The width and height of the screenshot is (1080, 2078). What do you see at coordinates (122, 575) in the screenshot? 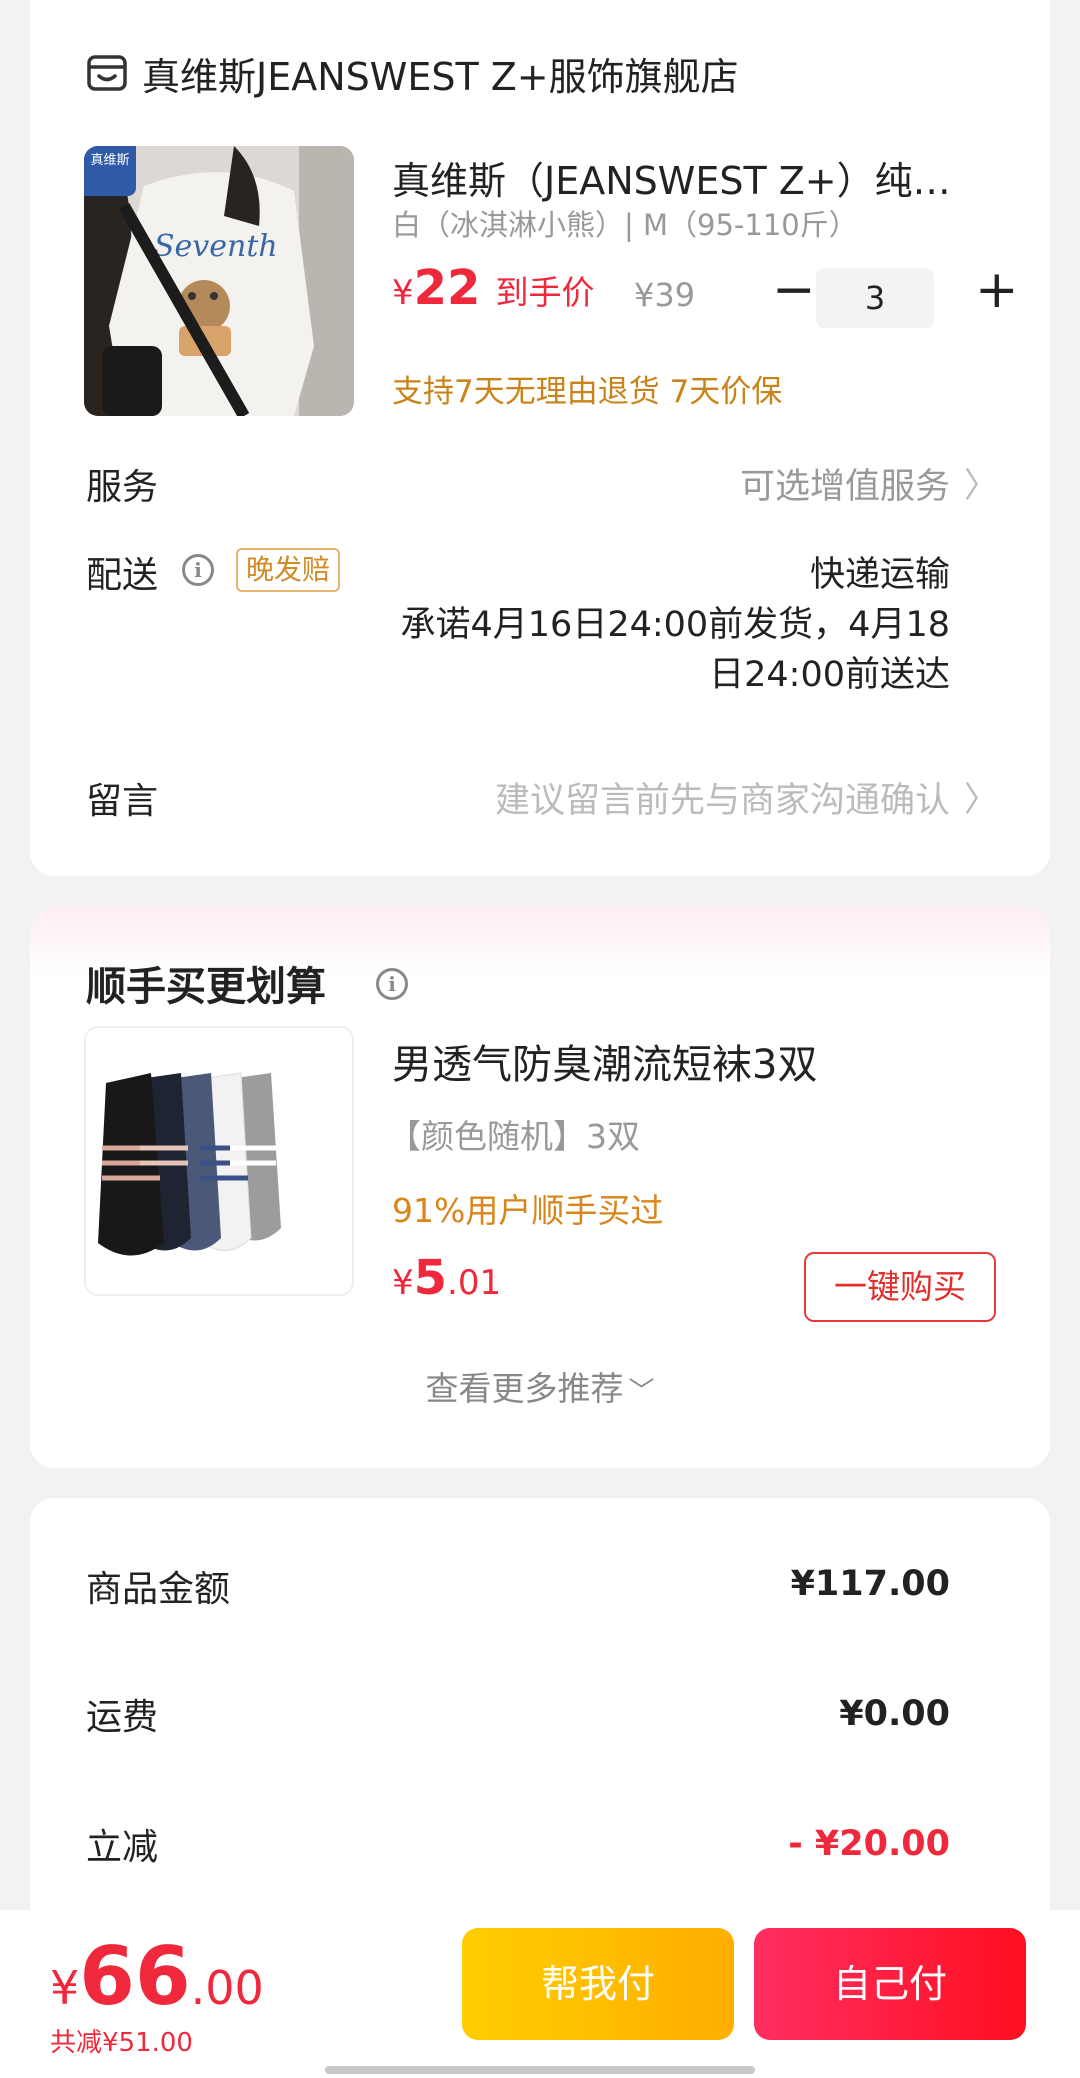
I see `delivery-label: 配送` at bounding box center [122, 575].